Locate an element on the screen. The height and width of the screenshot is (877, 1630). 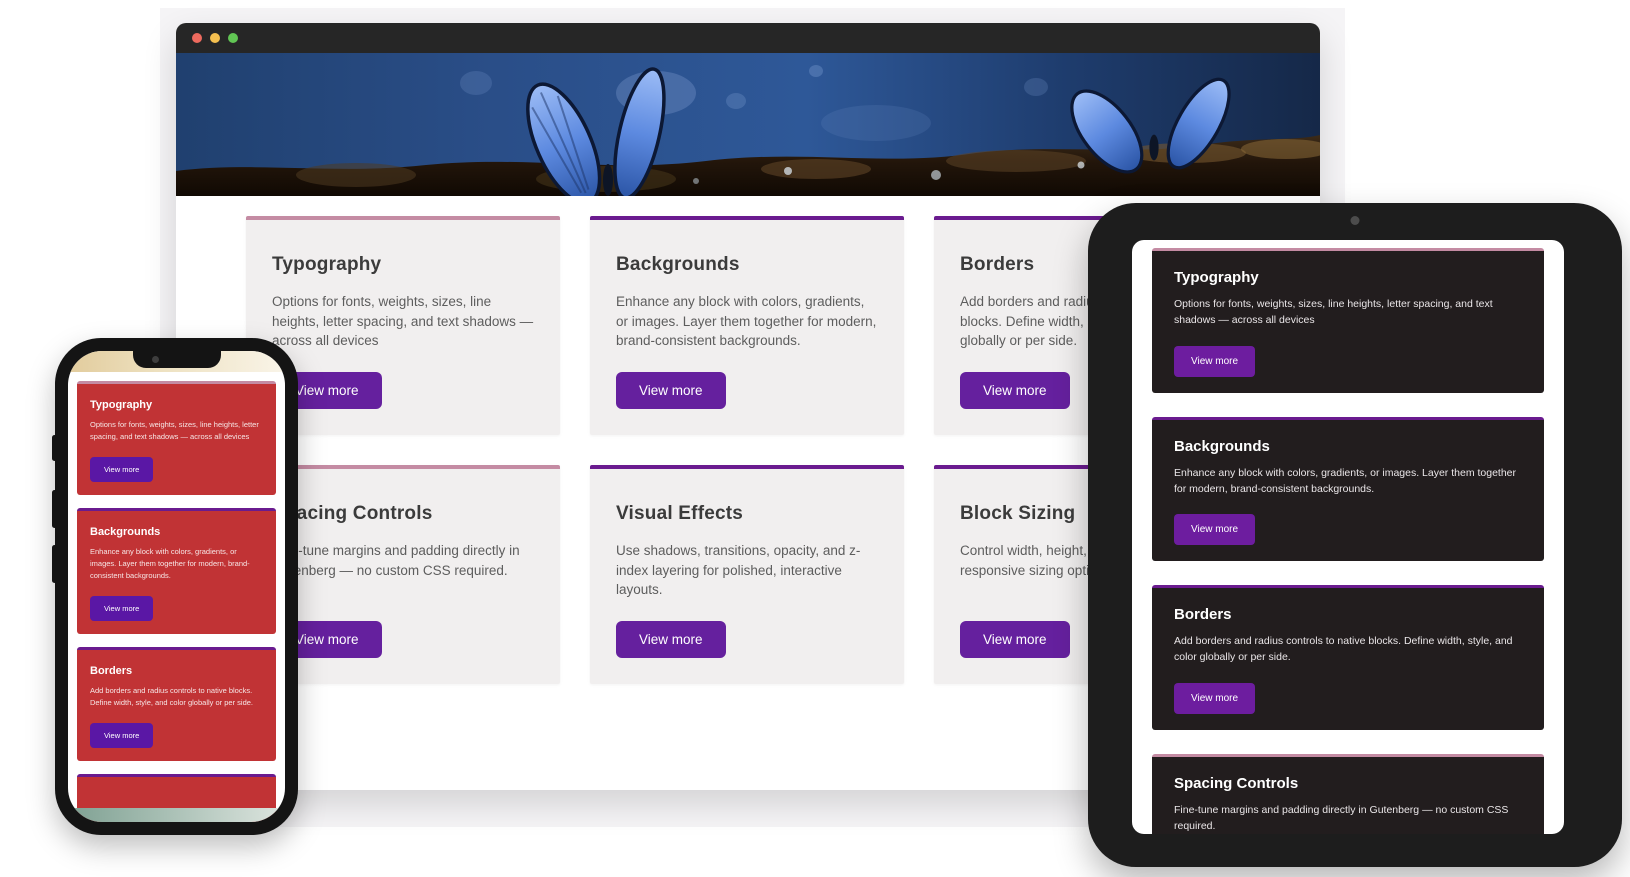
browser-titlebar is located at coordinates (748, 38).